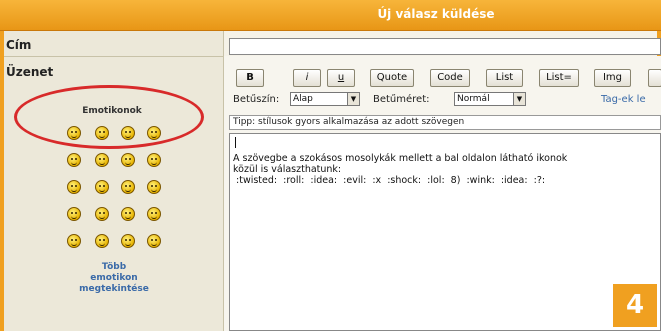  I want to click on font-color-label: Betűszín:, so click(256, 99).